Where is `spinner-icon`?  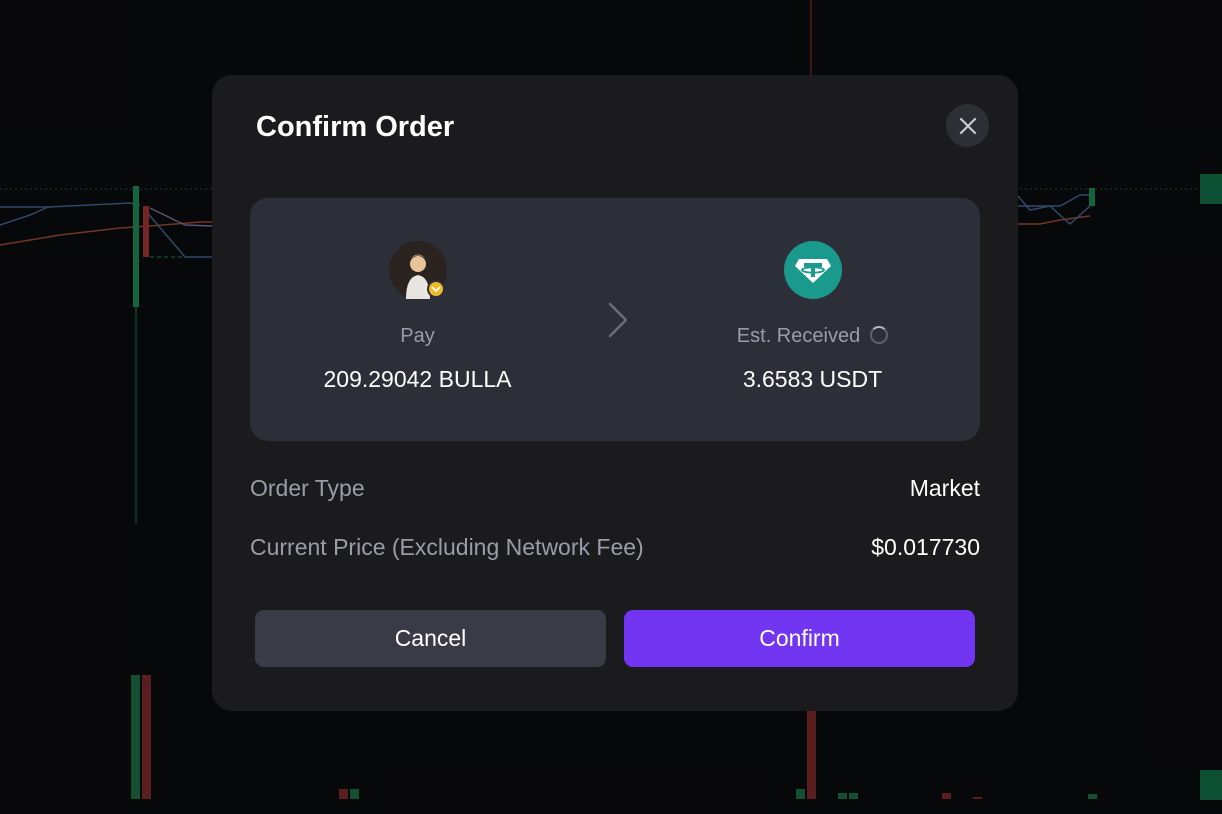
spinner-icon is located at coordinates (879, 335).